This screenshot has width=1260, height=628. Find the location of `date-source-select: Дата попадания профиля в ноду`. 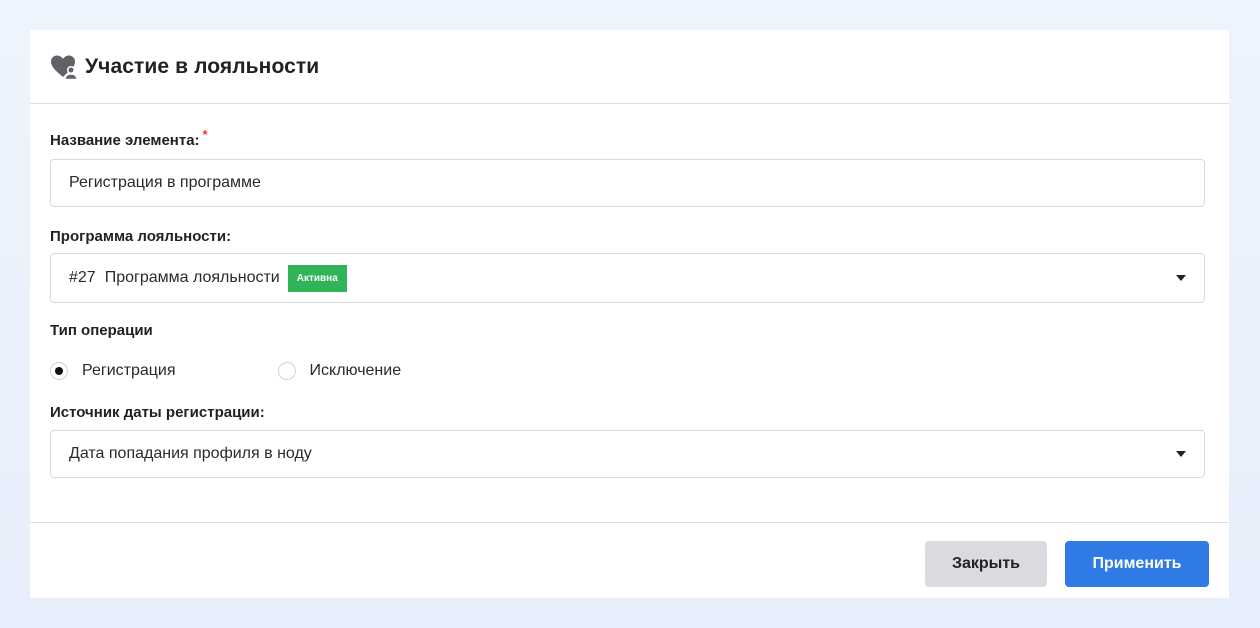

date-source-select: Дата попадания профиля в ноду is located at coordinates (627, 454).